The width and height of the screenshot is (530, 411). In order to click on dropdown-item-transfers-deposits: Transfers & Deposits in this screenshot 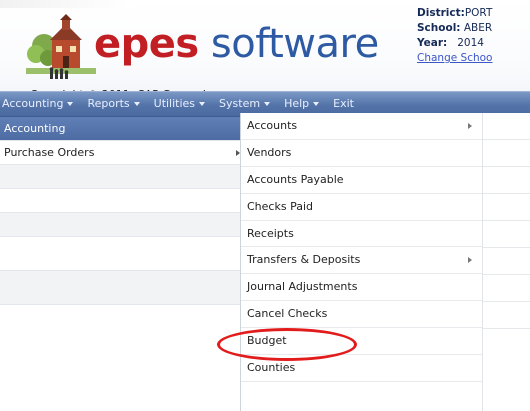, I will do `click(361, 261)`.